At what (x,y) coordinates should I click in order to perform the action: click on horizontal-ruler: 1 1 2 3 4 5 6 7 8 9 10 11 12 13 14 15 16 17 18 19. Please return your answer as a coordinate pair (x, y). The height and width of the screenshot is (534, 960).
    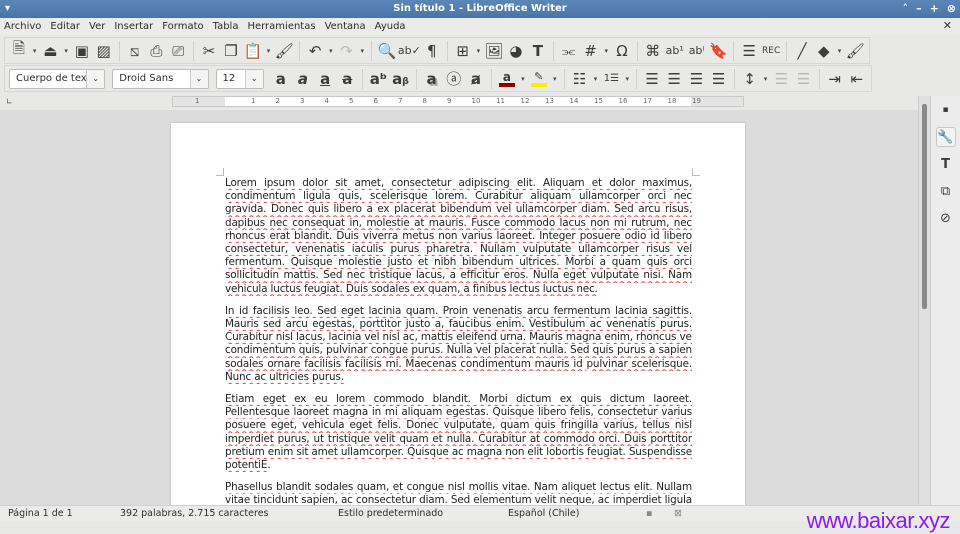
    Looking at the image, I should click on (458, 101).